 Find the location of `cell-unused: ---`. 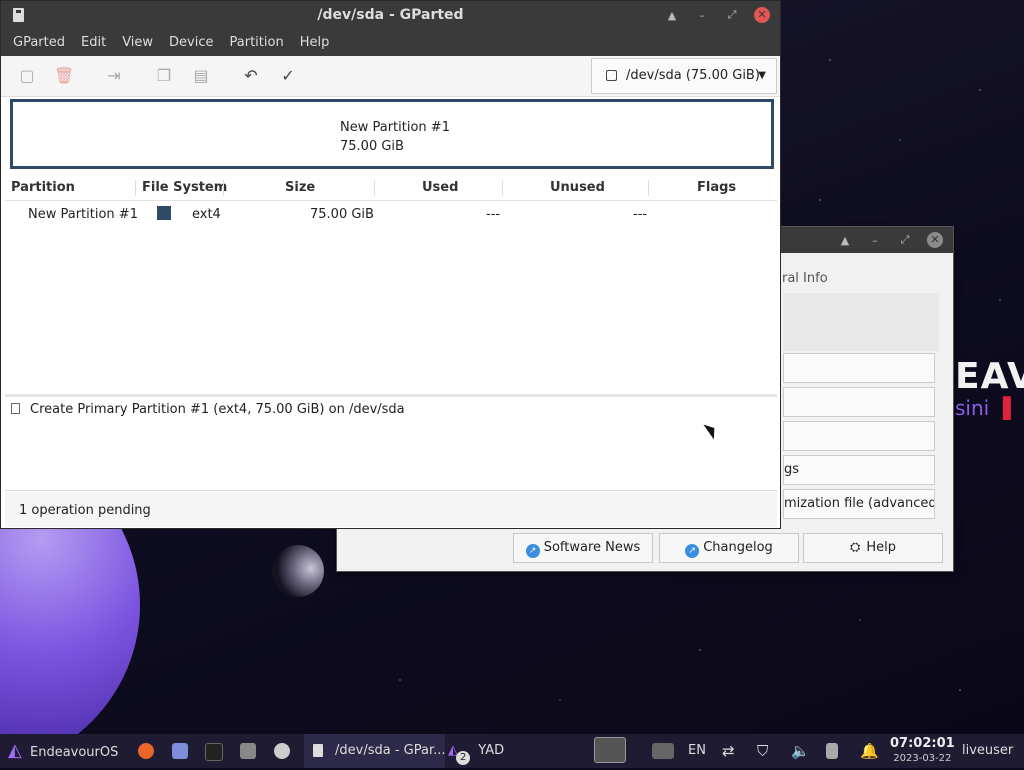

cell-unused: --- is located at coordinates (640, 214).